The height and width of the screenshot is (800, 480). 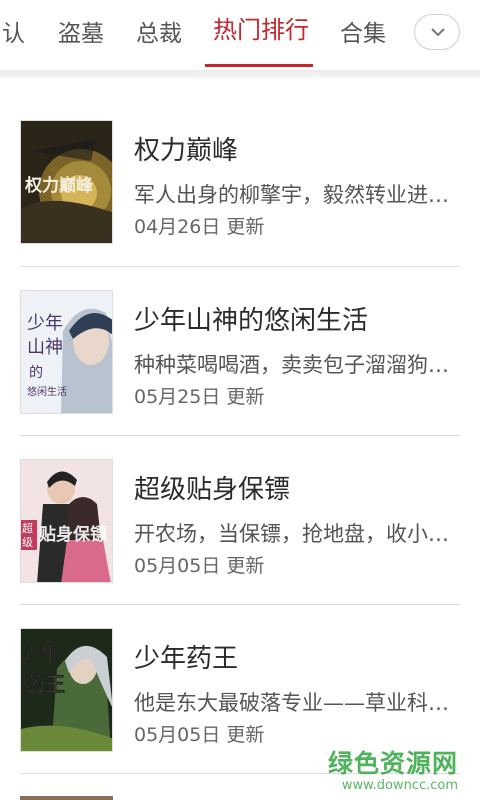 What do you see at coordinates (47, 391) in the screenshot?
I see `svg-text: 悠闲生活` at bounding box center [47, 391].